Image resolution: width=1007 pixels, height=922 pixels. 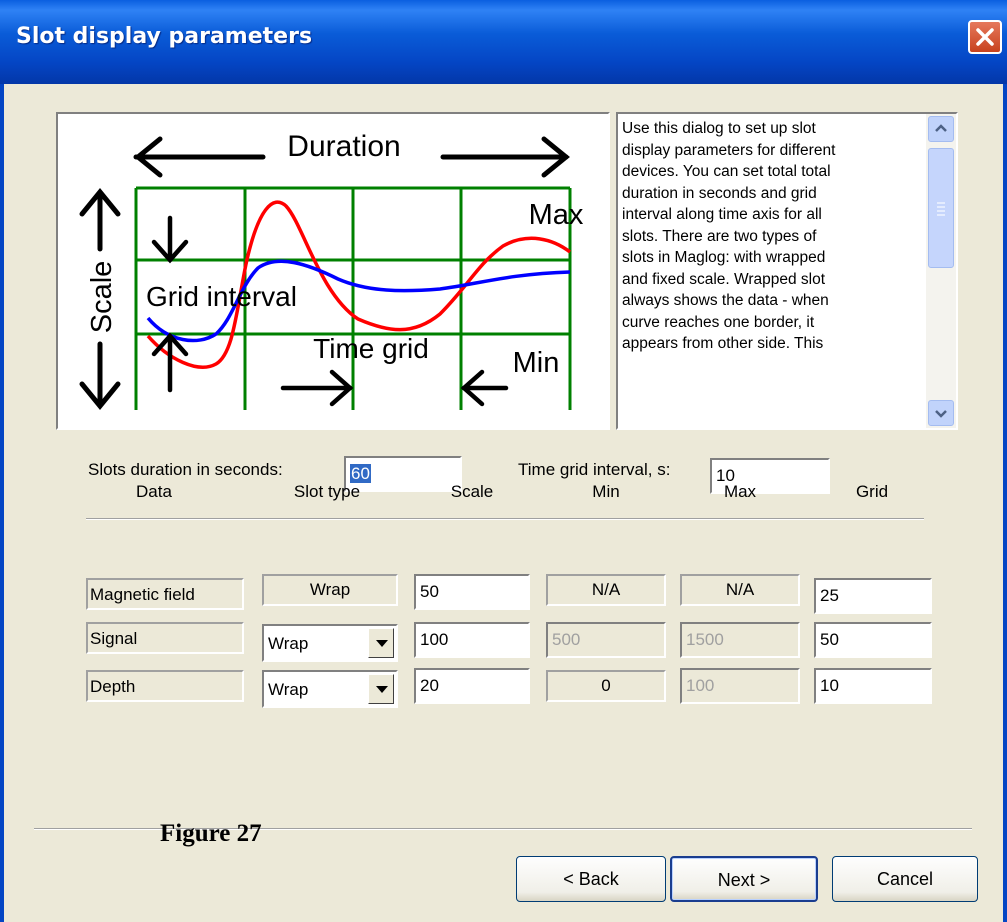 What do you see at coordinates (2, 503) in the screenshot?
I see `window-frame-left` at bounding box center [2, 503].